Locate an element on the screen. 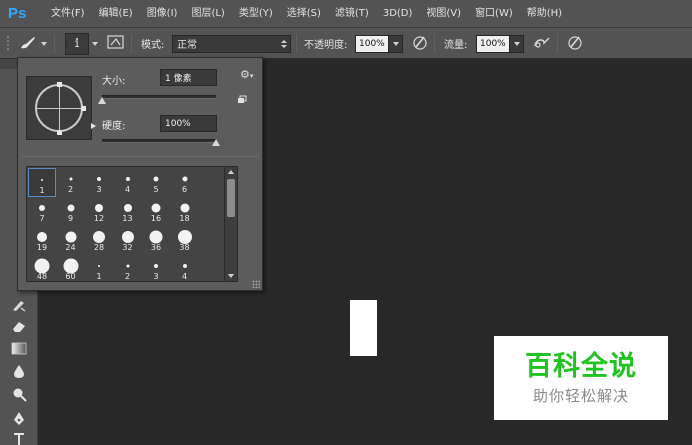 This screenshot has width=692, height=445. eraser-icon is located at coordinates (19, 327).